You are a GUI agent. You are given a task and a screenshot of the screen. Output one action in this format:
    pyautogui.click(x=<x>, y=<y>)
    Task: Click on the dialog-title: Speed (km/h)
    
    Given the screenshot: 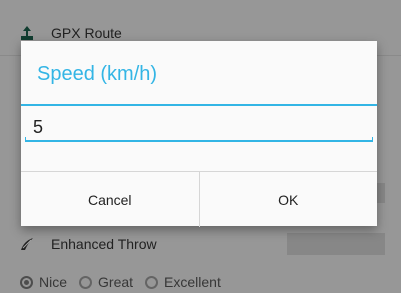 What is the action you would take?
    pyautogui.click(x=97, y=74)
    